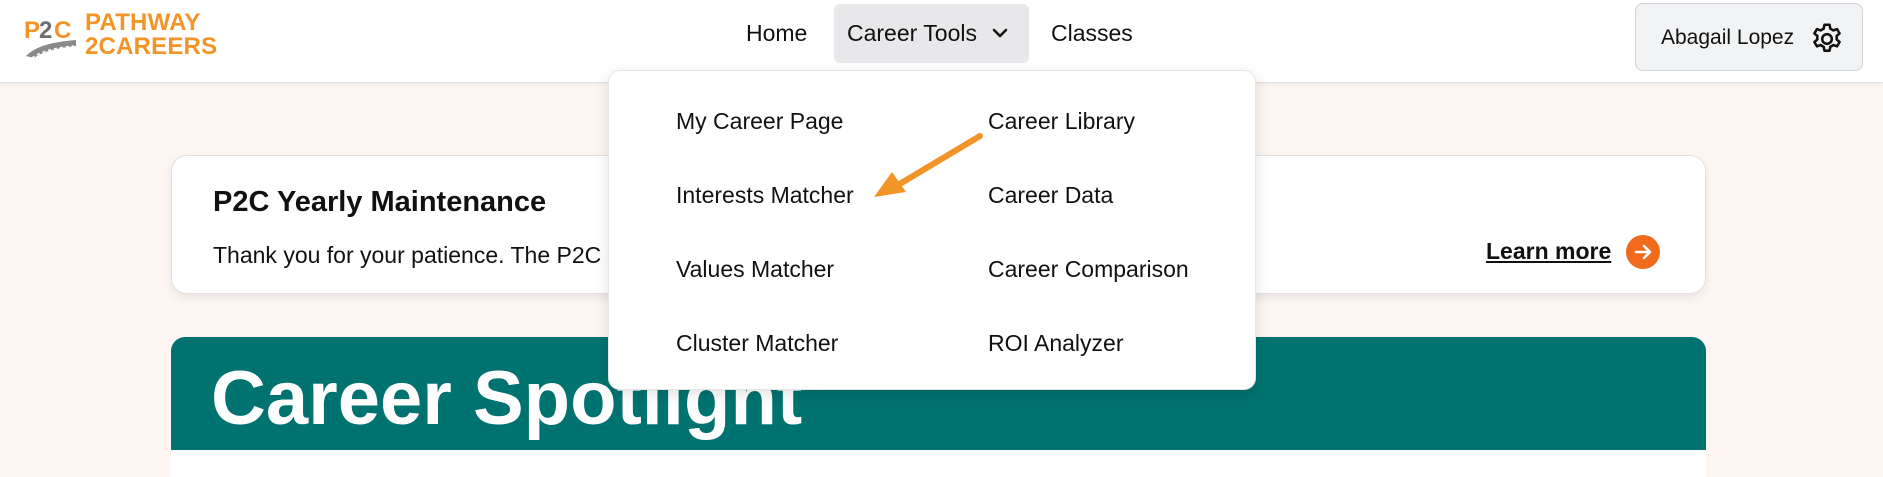 Image resolution: width=1883 pixels, height=477 pixels. Describe the element at coordinates (1050, 195) in the screenshot. I see `menu-item-career-data: Career Data` at that location.